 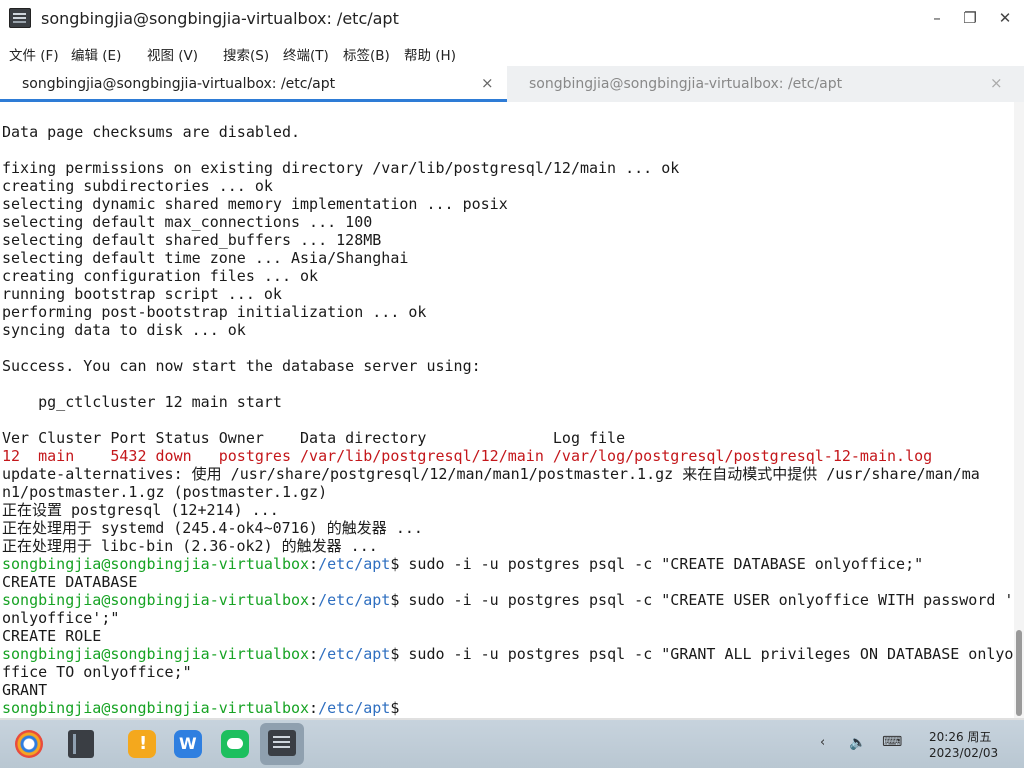 What do you see at coordinates (1005, 18) in the screenshot?
I see `close-icon: ✕` at bounding box center [1005, 18].